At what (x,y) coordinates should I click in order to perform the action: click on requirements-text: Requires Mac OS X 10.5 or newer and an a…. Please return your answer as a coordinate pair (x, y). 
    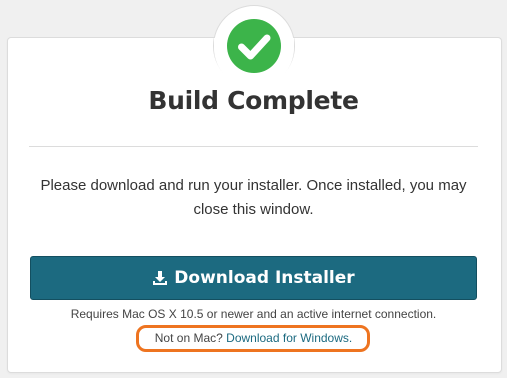
    Looking at the image, I should click on (253, 314).